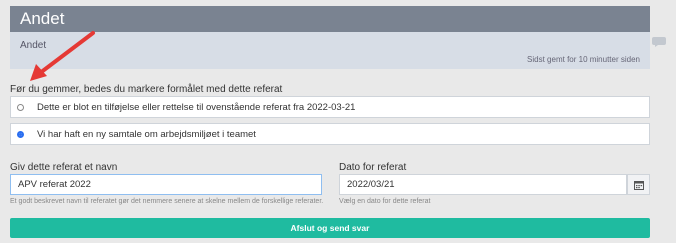  Describe the element at coordinates (20, 107) in the screenshot. I see `radio-button` at that location.